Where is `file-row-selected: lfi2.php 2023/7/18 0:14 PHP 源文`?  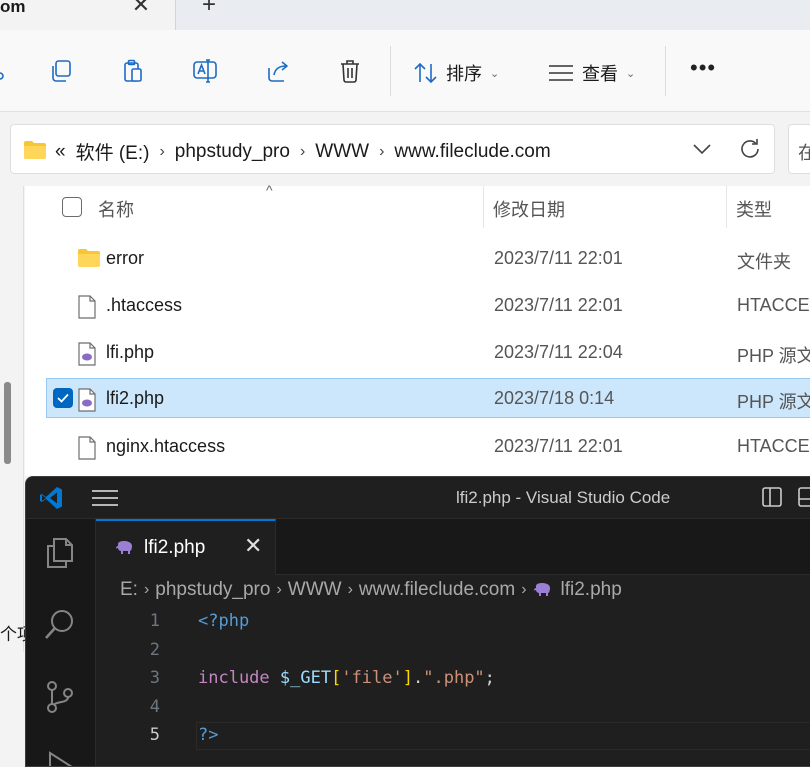 file-row-selected: lfi2.php 2023/7/18 0:14 PHP 源文 is located at coordinates (428, 398).